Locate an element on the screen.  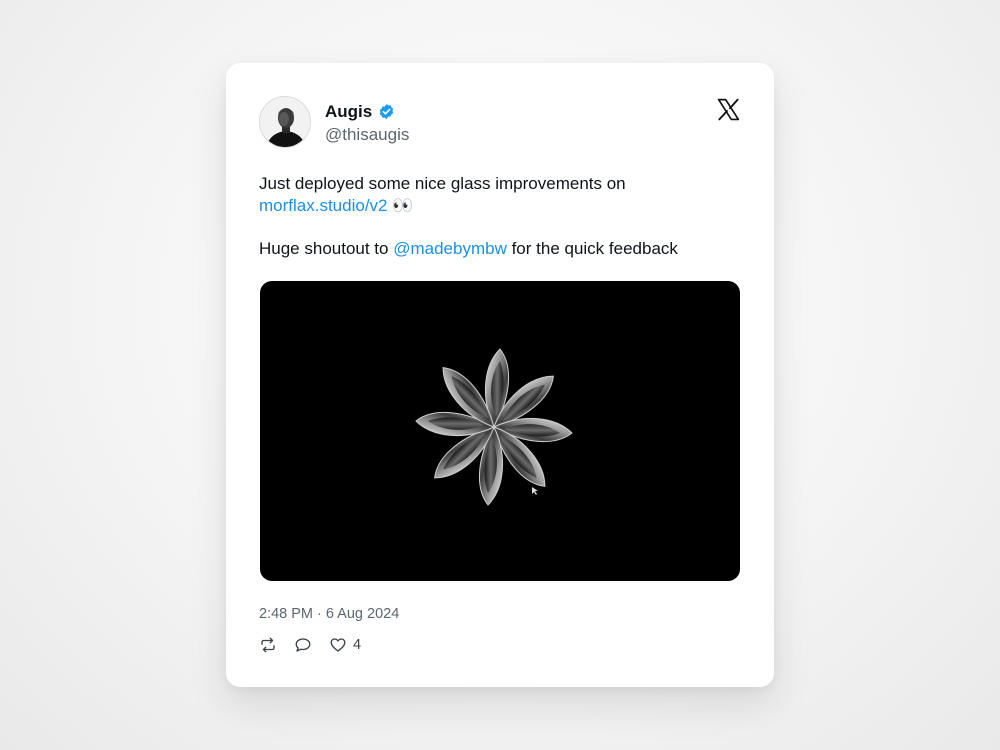
author-names: Augis @thisaugis is located at coordinates (367, 122).